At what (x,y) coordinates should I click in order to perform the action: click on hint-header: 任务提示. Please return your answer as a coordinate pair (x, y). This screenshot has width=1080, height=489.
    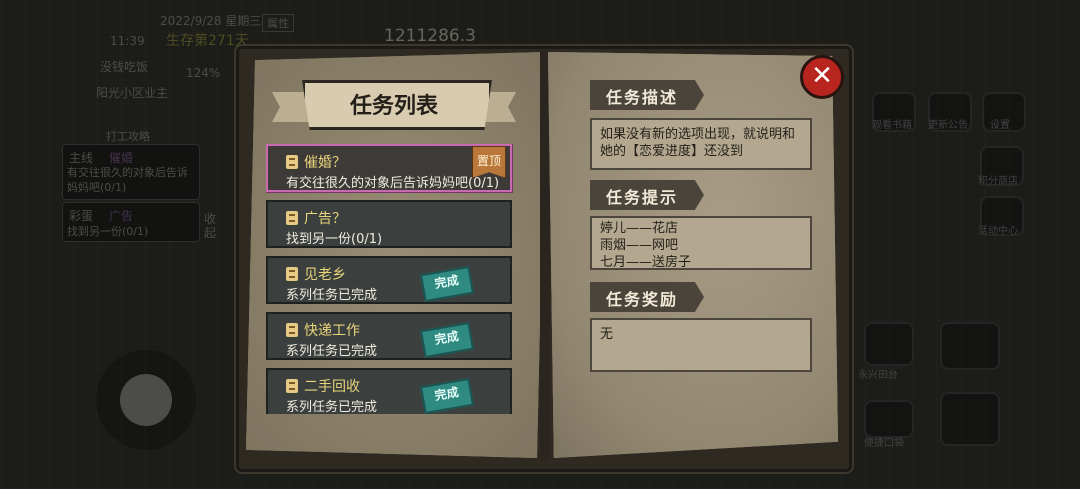
    Looking at the image, I should click on (647, 195).